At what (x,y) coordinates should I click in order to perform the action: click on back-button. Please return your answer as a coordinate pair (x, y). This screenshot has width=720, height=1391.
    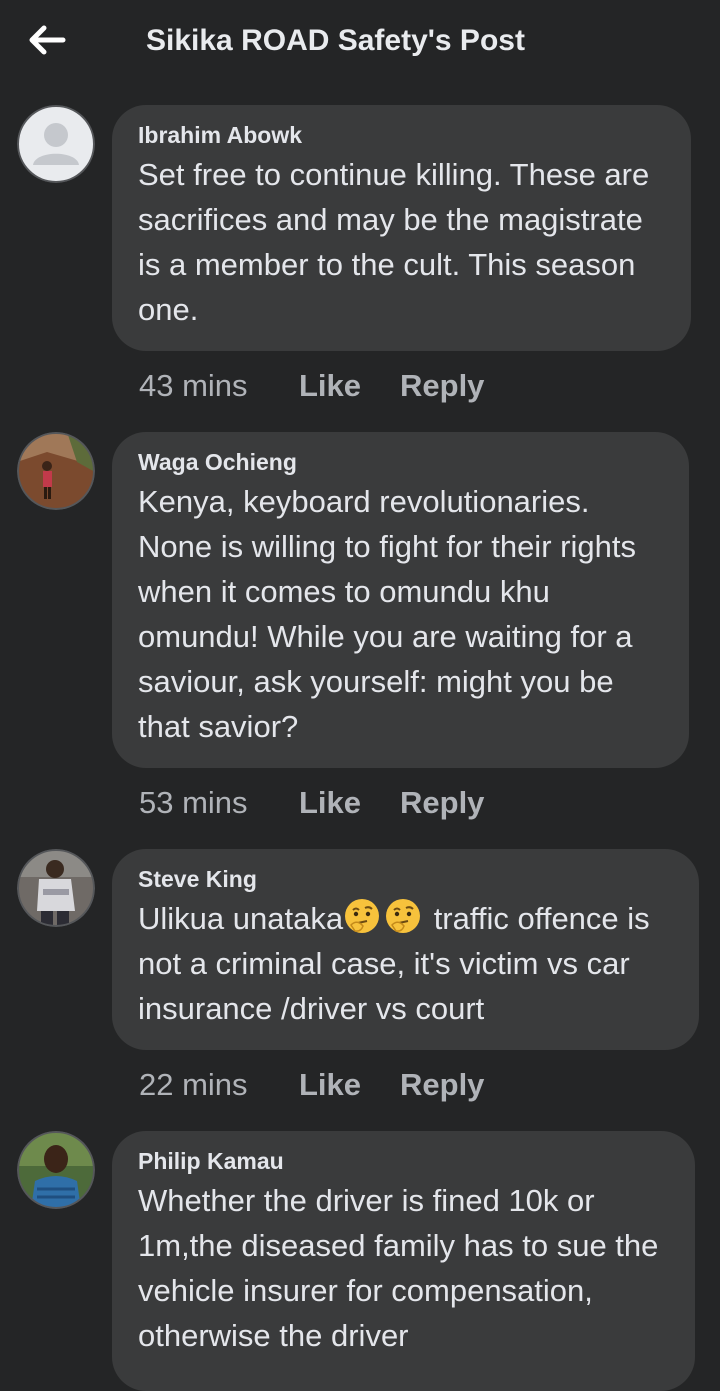
    Looking at the image, I should click on (47, 40).